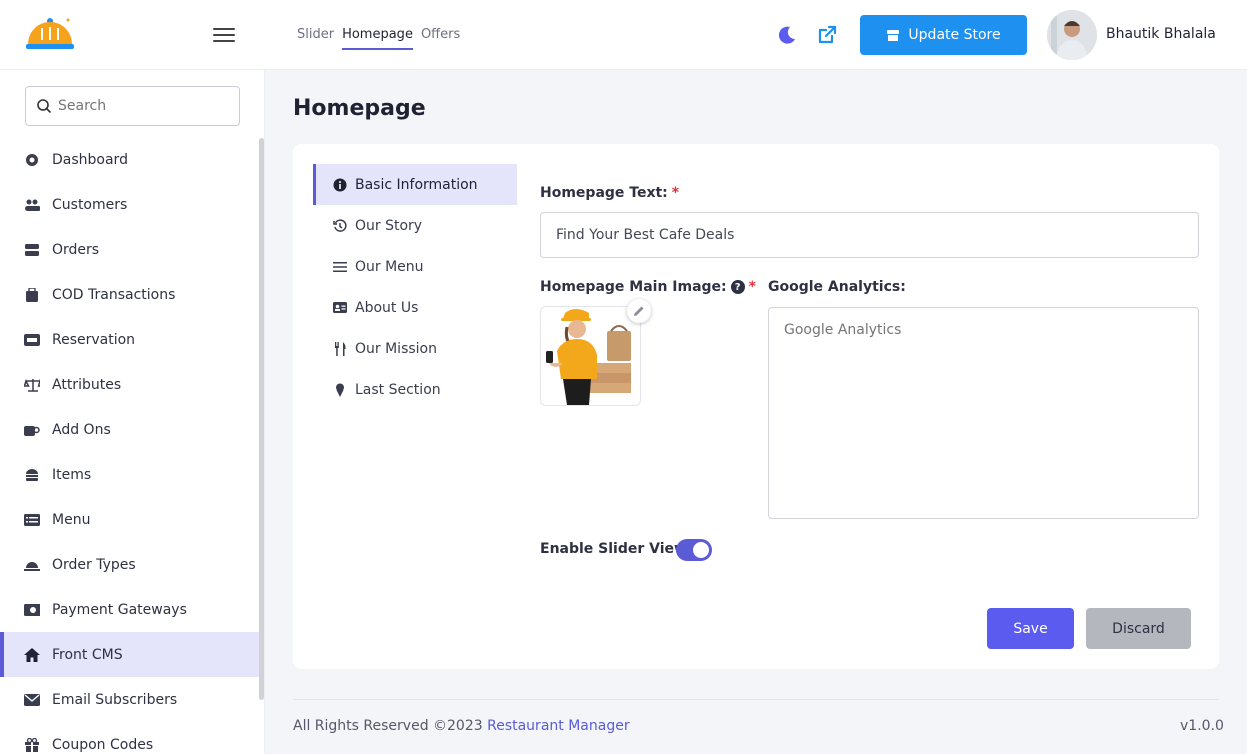 This screenshot has height=754, width=1247. Describe the element at coordinates (340, 308) in the screenshot. I see `id-card-icon` at that location.